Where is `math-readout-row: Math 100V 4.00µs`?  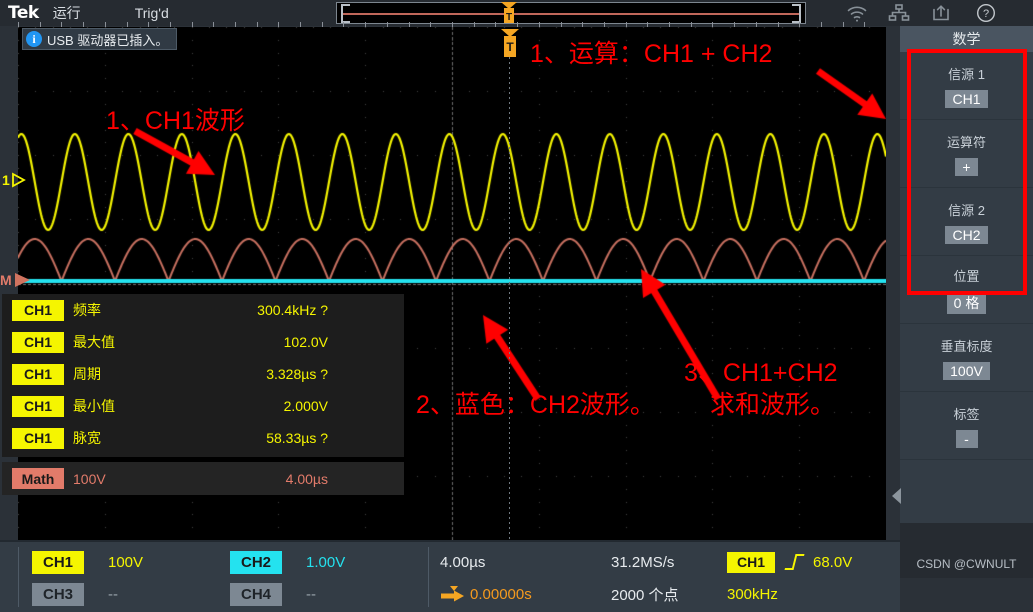 math-readout-row: Math 100V 4.00µs is located at coordinates (203, 478).